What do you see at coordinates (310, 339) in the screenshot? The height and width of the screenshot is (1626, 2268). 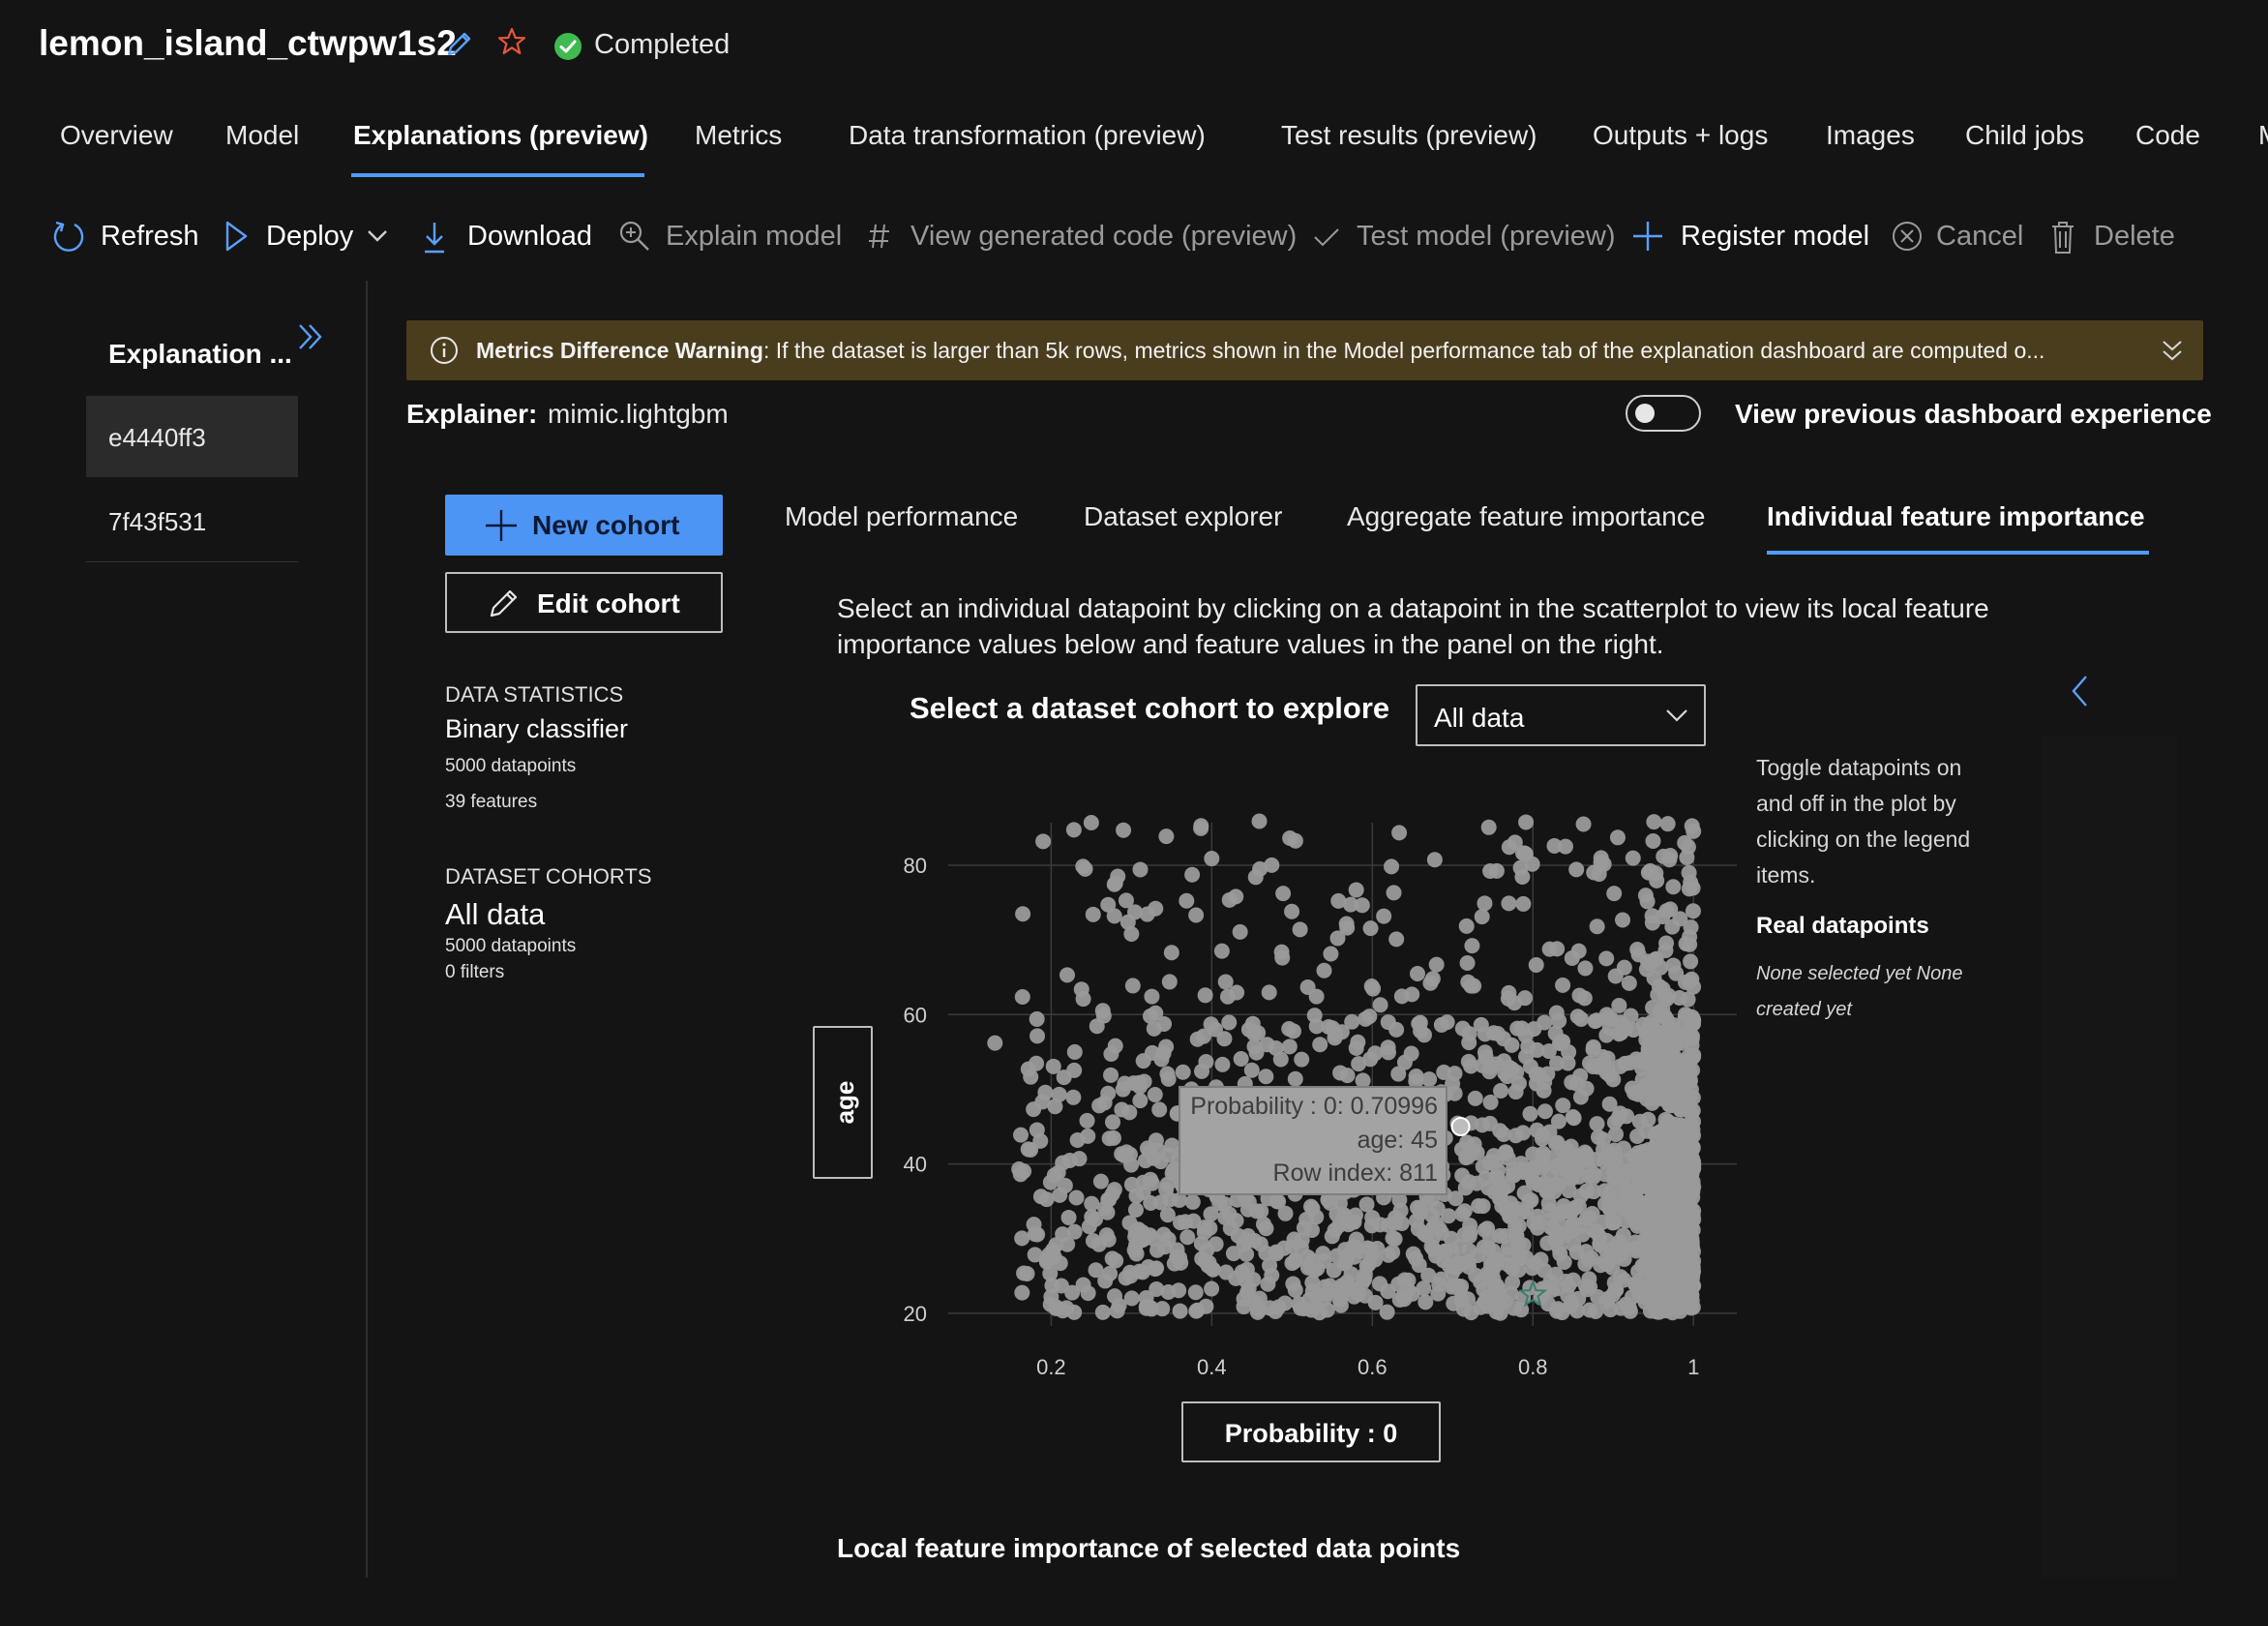 I see `double-chevron-right-icon` at bounding box center [310, 339].